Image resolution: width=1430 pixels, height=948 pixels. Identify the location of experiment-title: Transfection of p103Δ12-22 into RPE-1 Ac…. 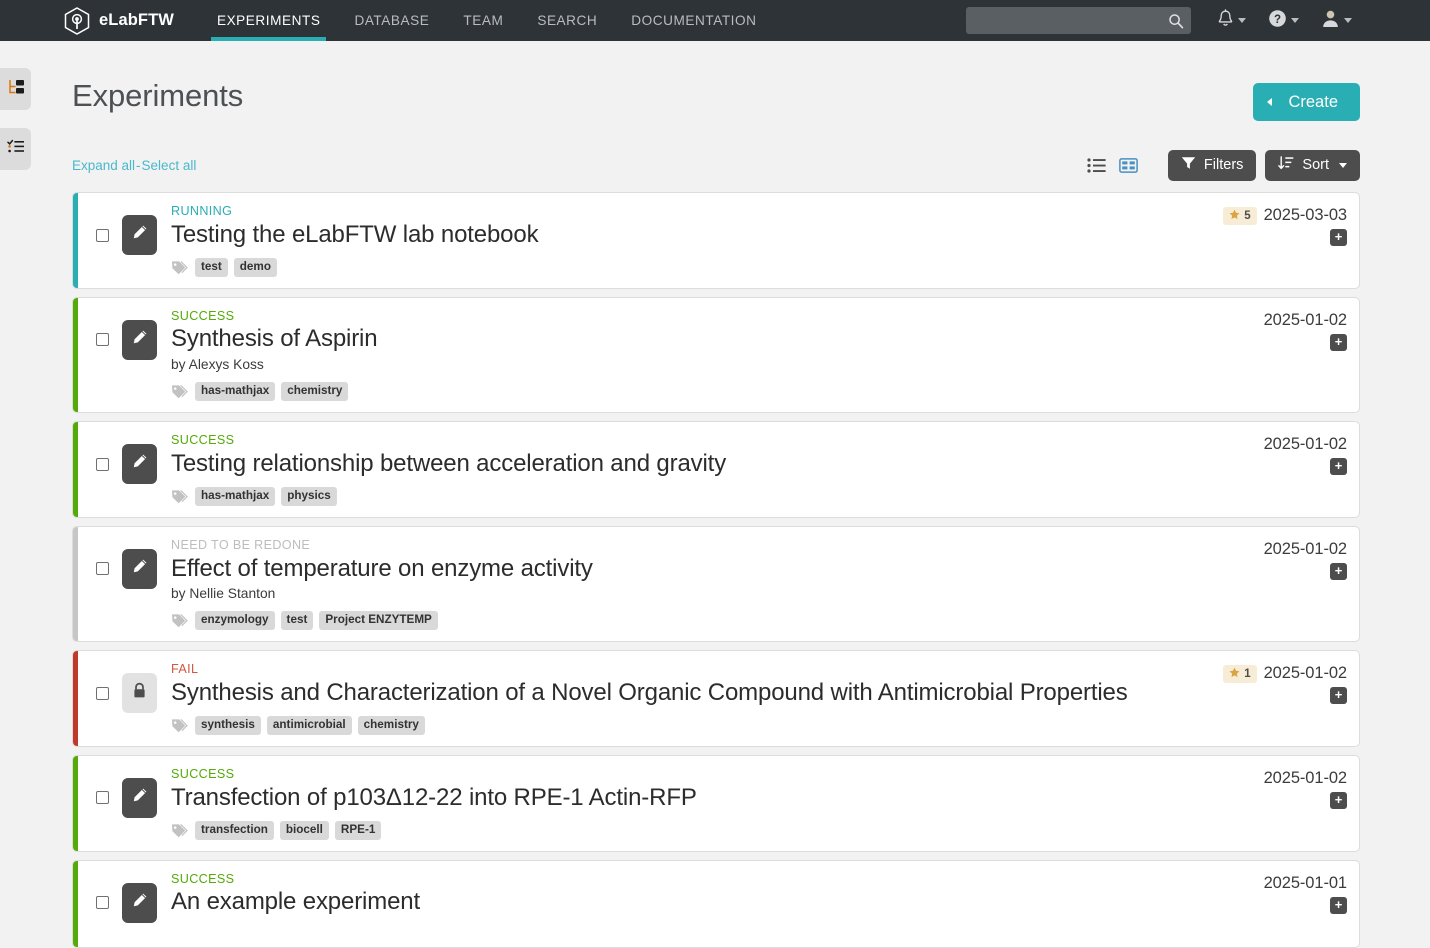
(710, 798).